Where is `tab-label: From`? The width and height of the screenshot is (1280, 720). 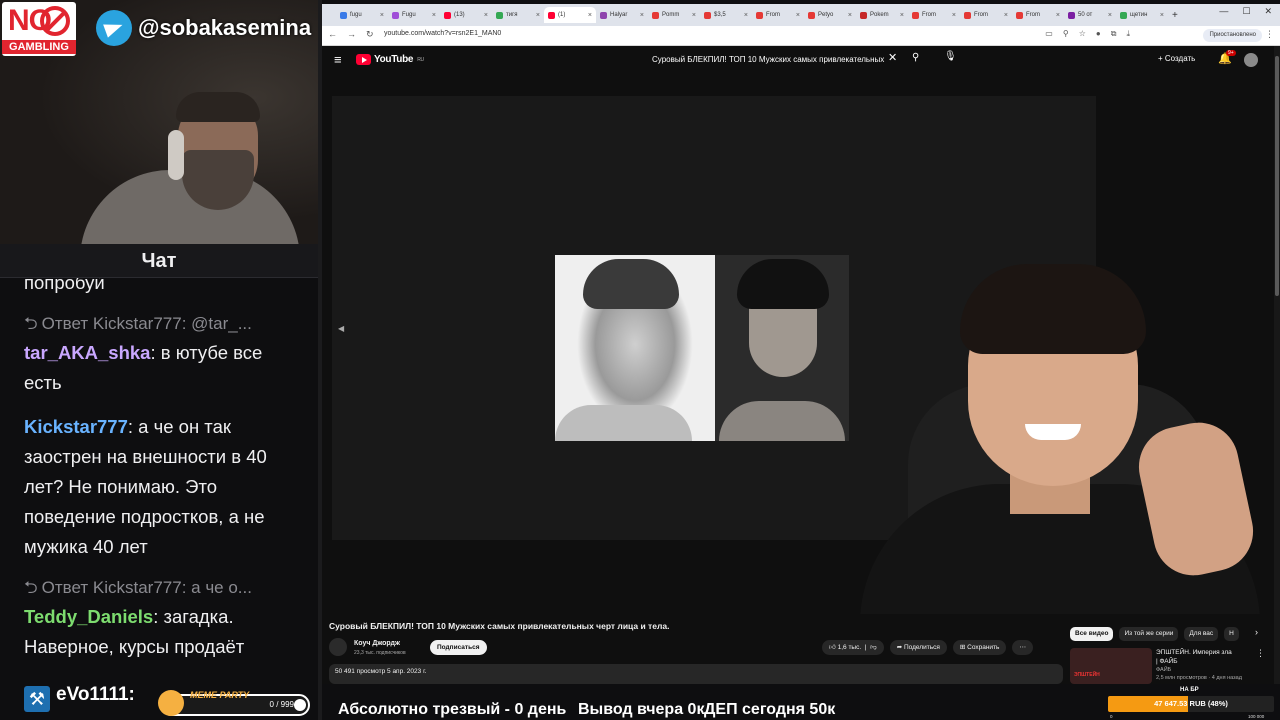
tab-label: From is located at coordinates (1033, 15).